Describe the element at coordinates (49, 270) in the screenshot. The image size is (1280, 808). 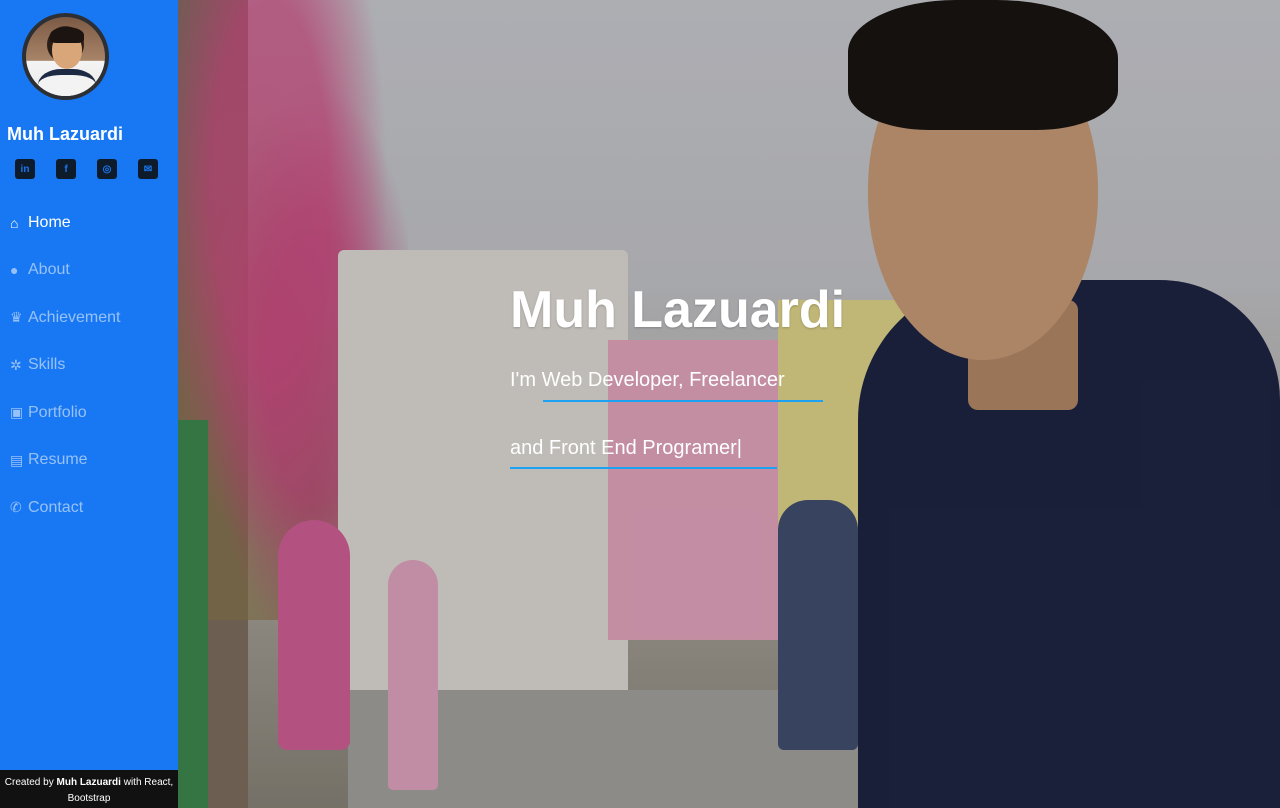
I see `nav-item-label: About` at that location.